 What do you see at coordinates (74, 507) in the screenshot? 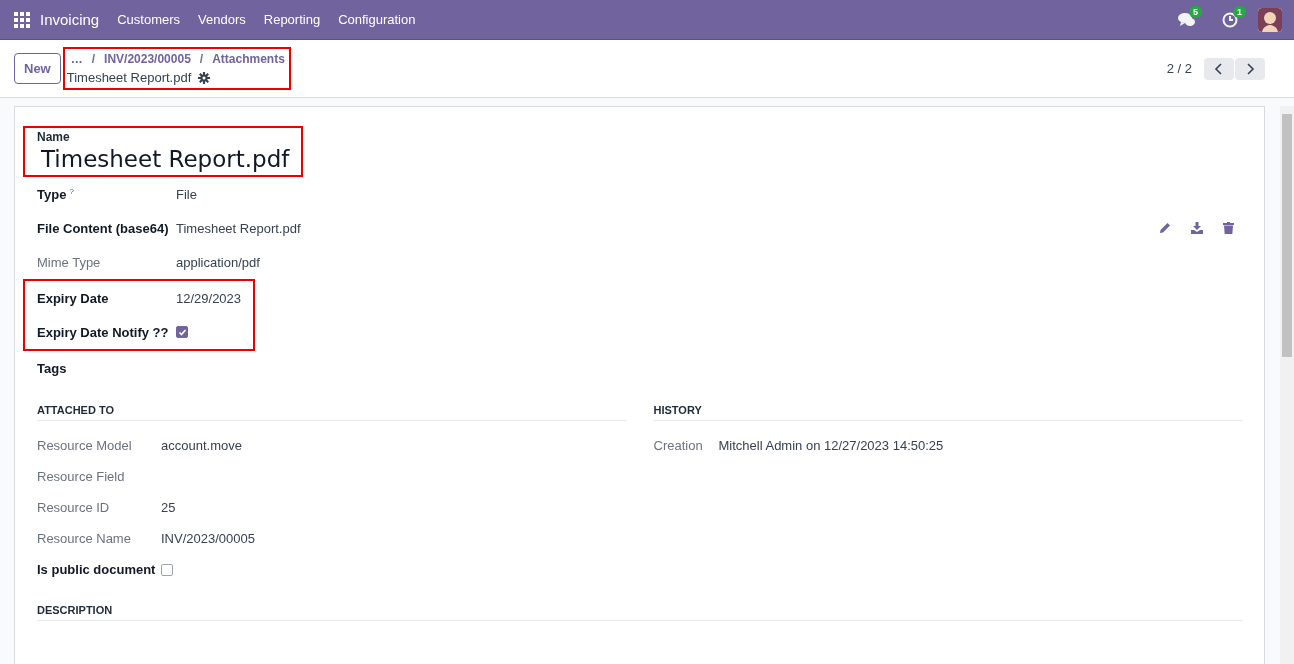
I see `field-label: Resource ID` at bounding box center [74, 507].